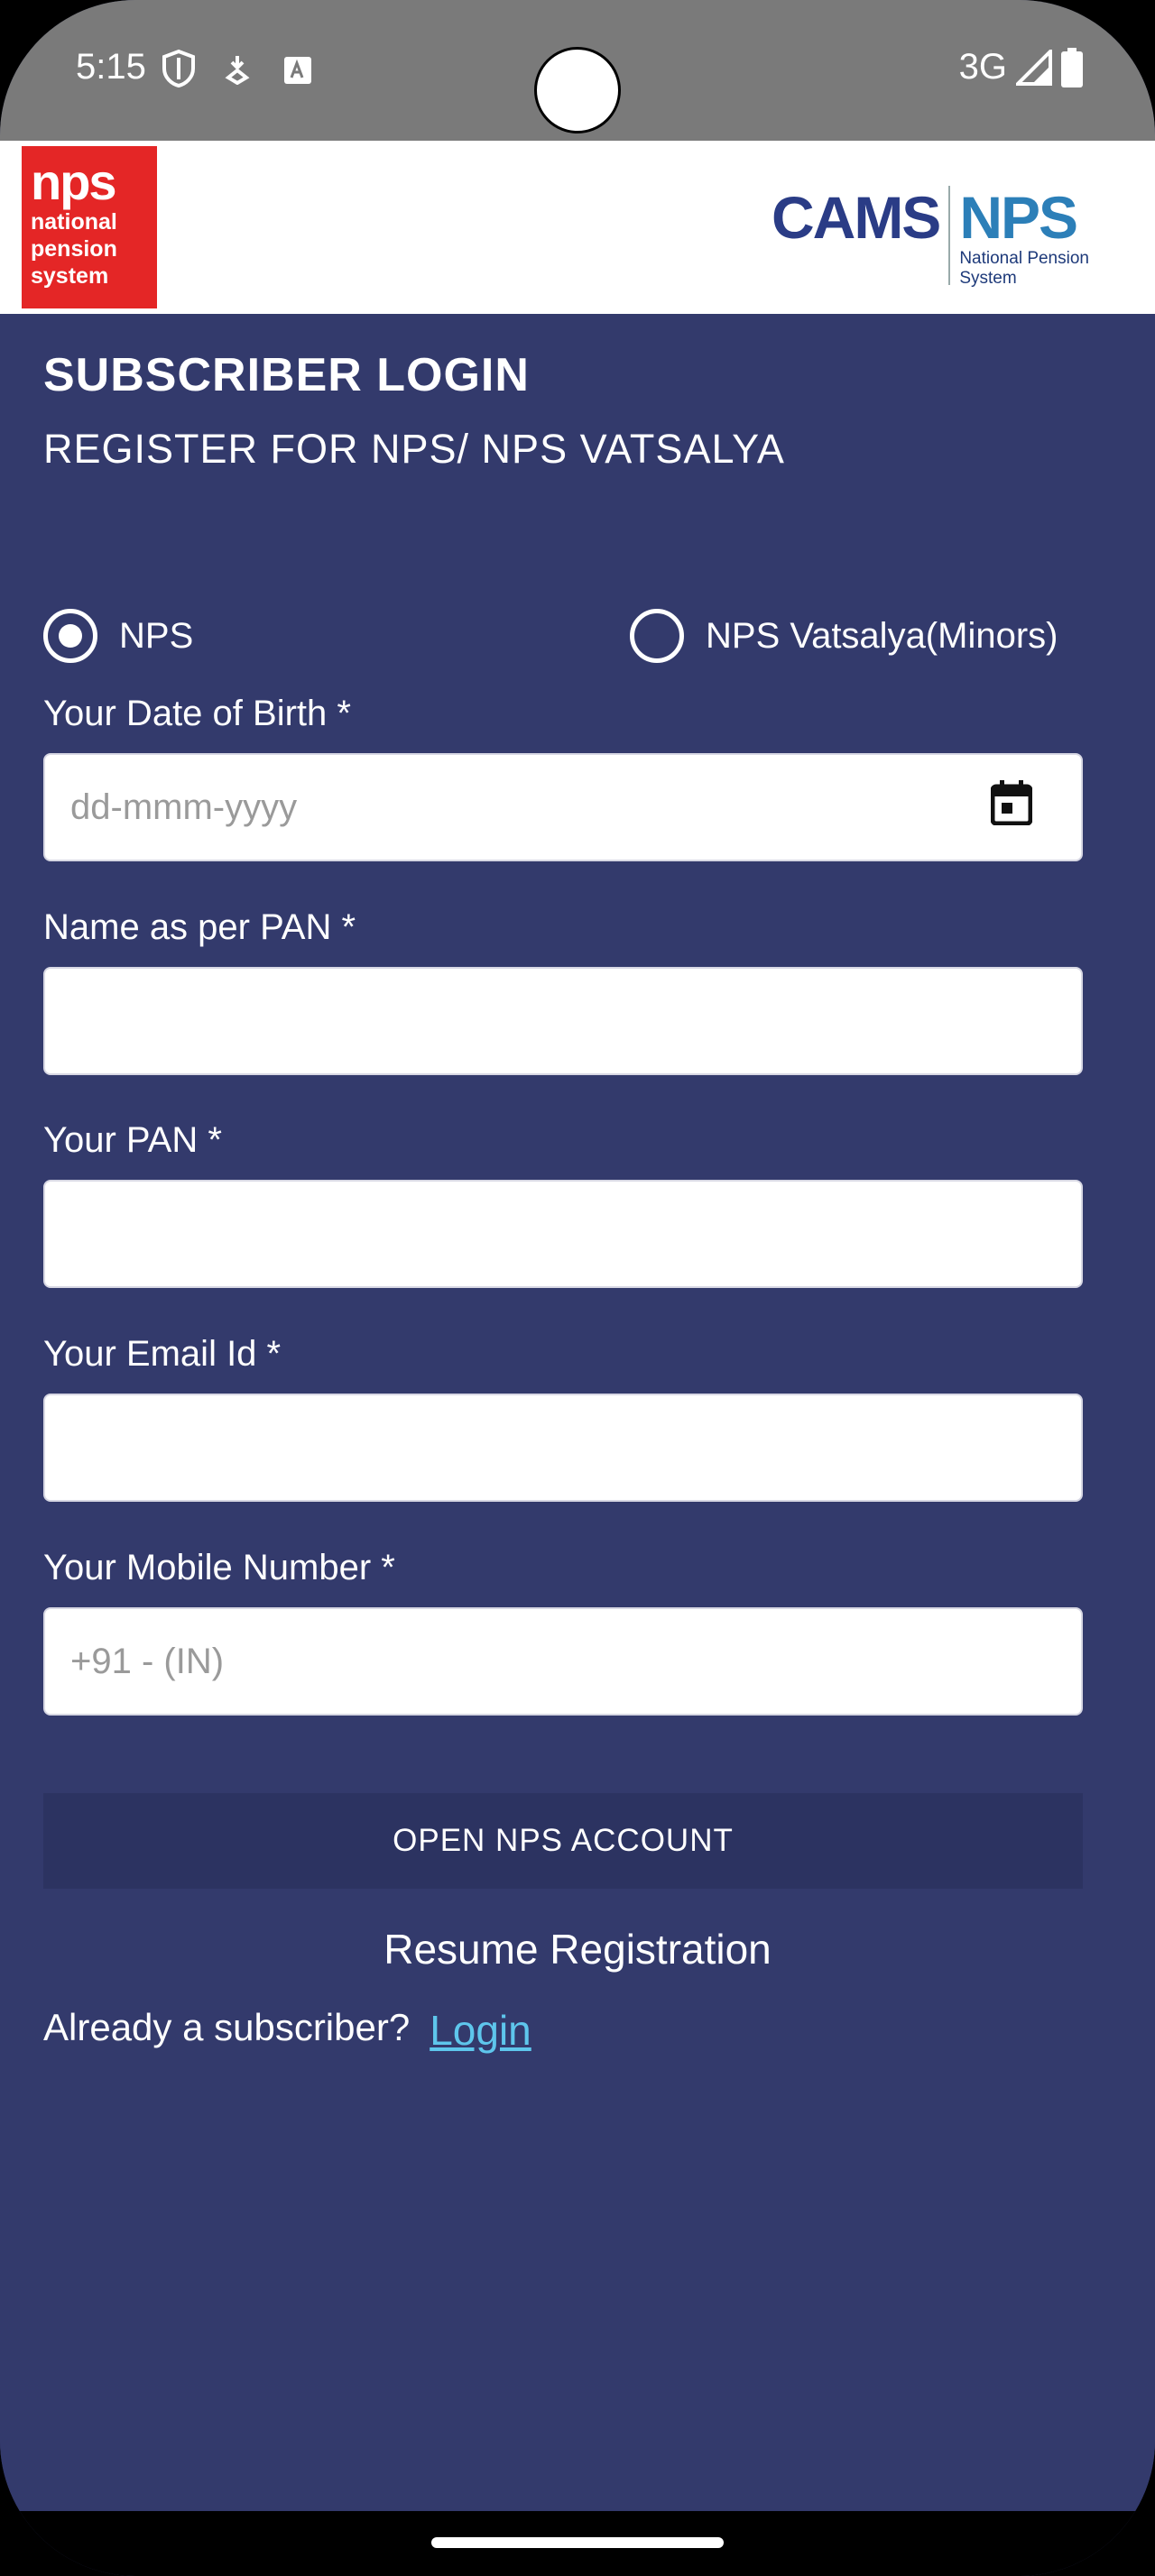 Image resolution: width=1155 pixels, height=2576 pixels. I want to click on resume-registration-link: Resume Registration, so click(577, 1949).